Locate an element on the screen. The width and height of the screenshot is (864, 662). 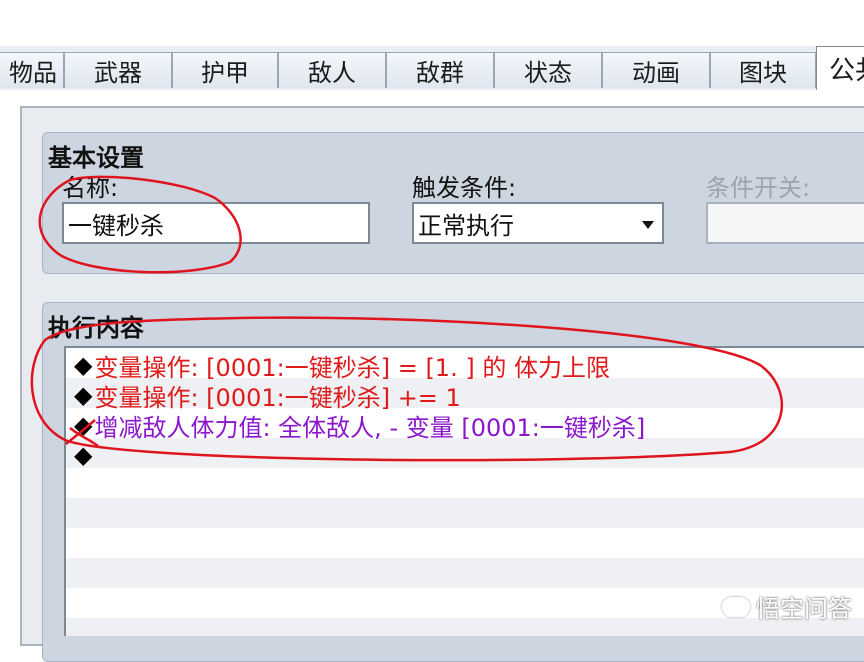
tab-label: 动画 is located at coordinates (656, 73).